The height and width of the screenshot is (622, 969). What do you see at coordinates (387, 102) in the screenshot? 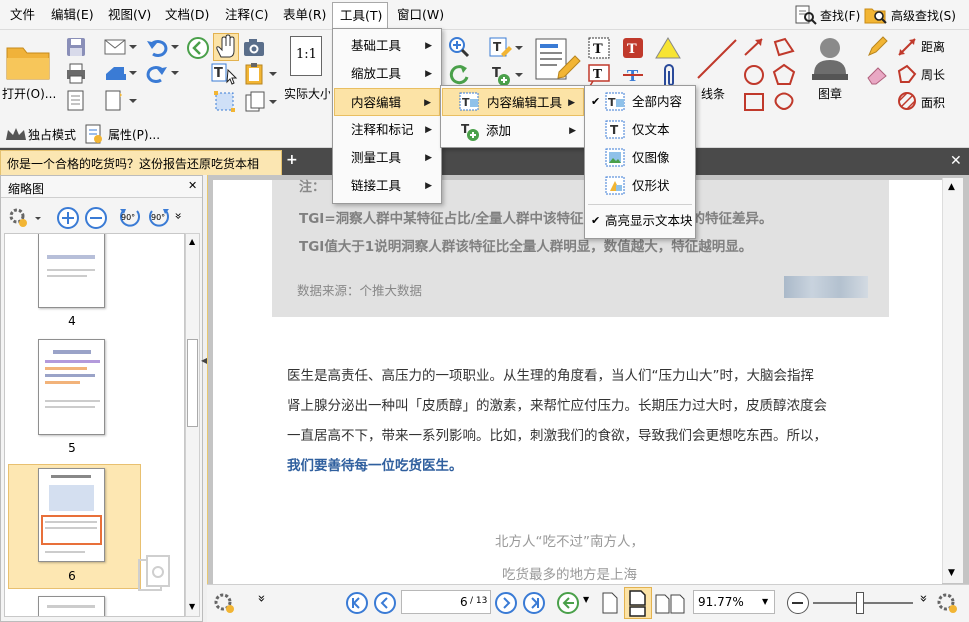
I see `tools-menu-content-edit: 内容编辑 ▶` at bounding box center [387, 102].